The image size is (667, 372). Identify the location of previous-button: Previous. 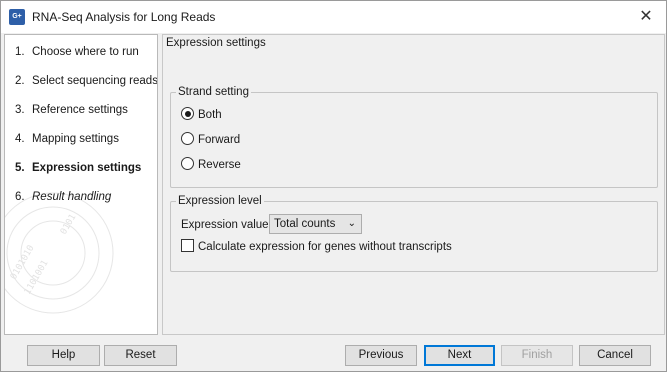
(381, 355).